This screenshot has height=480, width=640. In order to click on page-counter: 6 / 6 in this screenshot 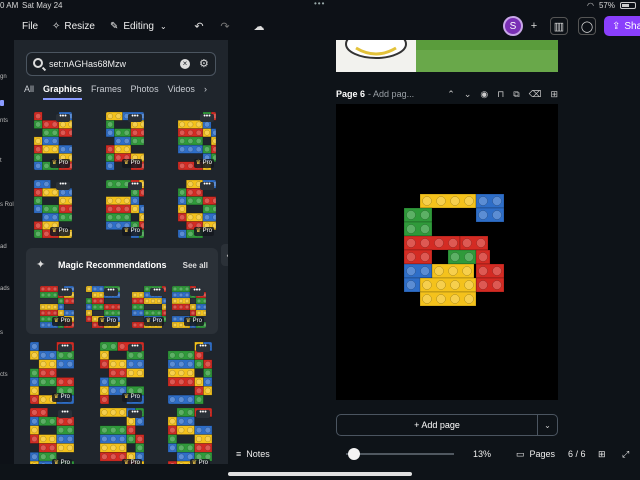, I will do `click(577, 454)`.